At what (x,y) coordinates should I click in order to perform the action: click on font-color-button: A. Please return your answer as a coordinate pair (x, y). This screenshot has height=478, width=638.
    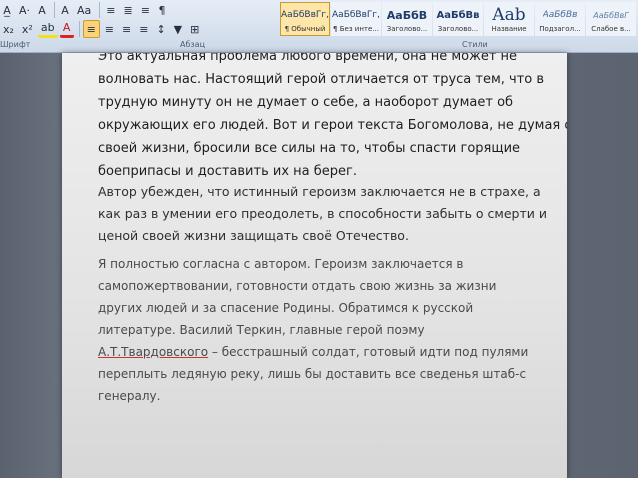
    Looking at the image, I should click on (66, 29).